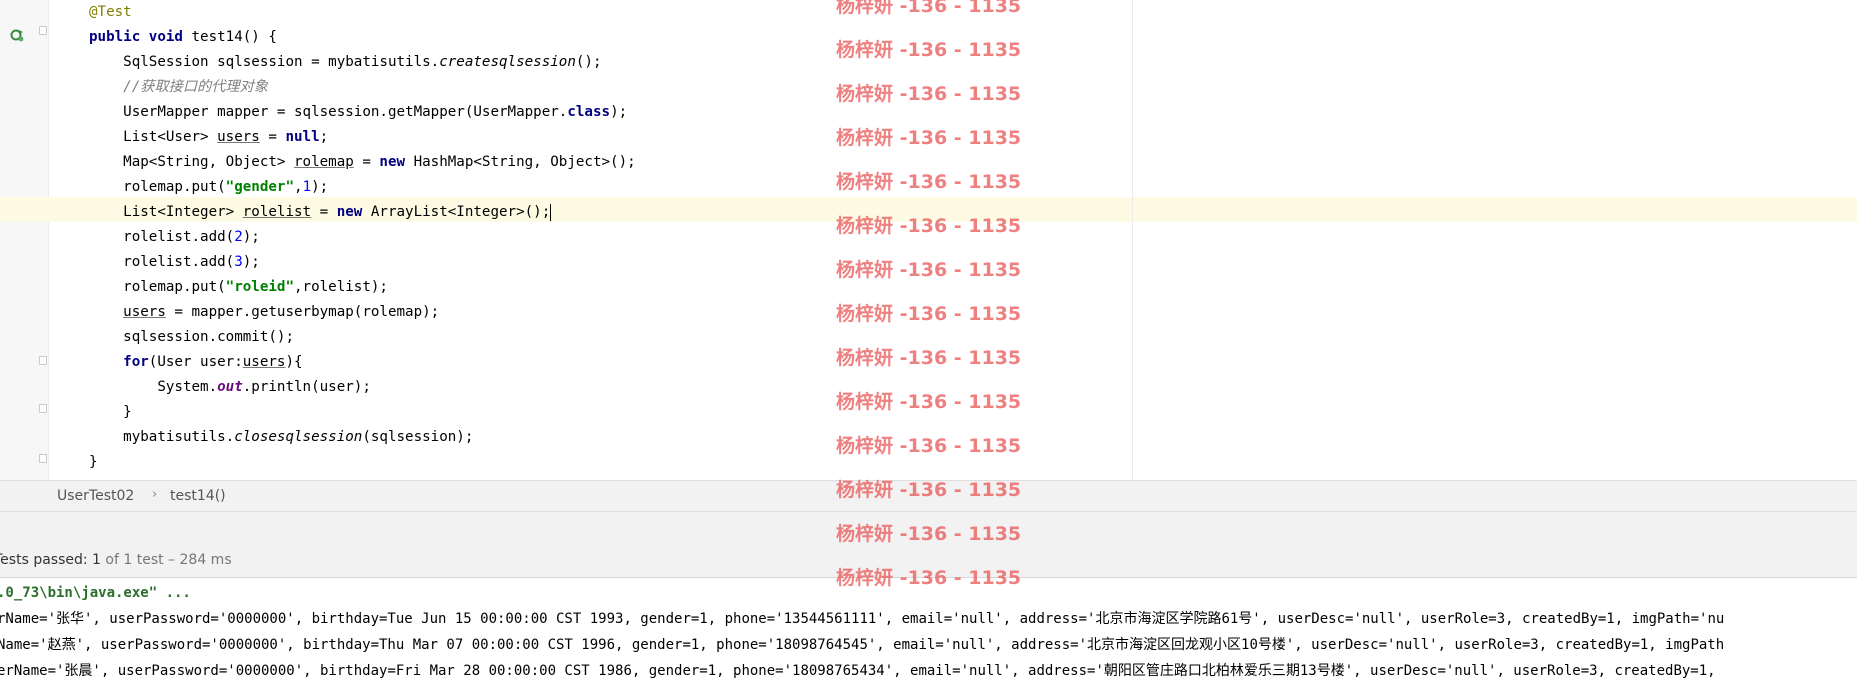  Describe the element at coordinates (264, 62) in the screenshot. I see `code-token: SqlSession sqlsession = mybatisutils.` at that location.